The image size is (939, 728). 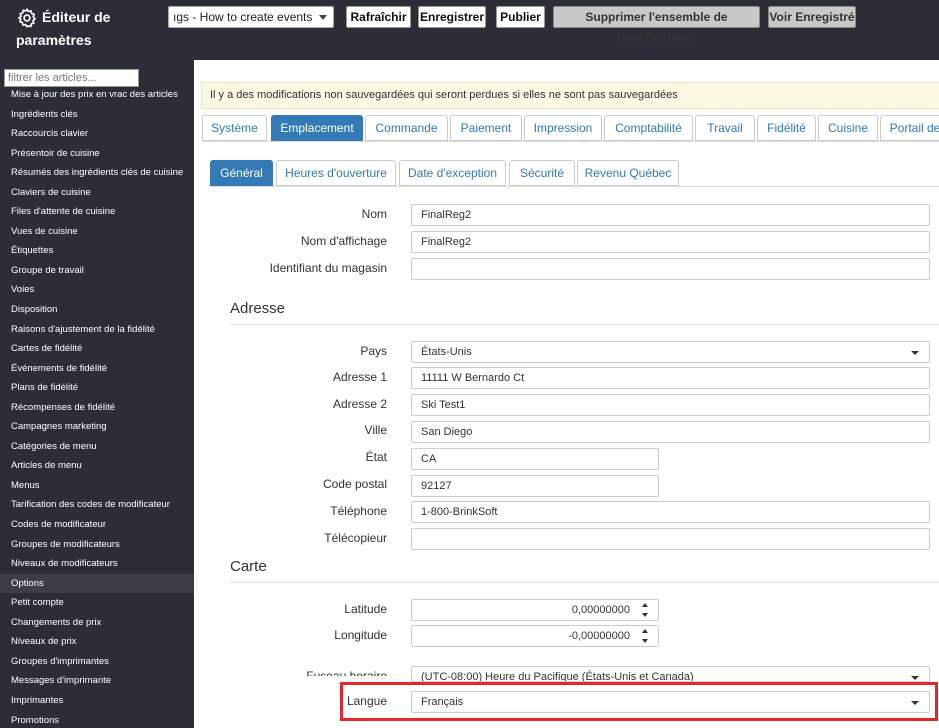 I want to click on subtab-date-exception: Date d'exception, so click(x=452, y=173).